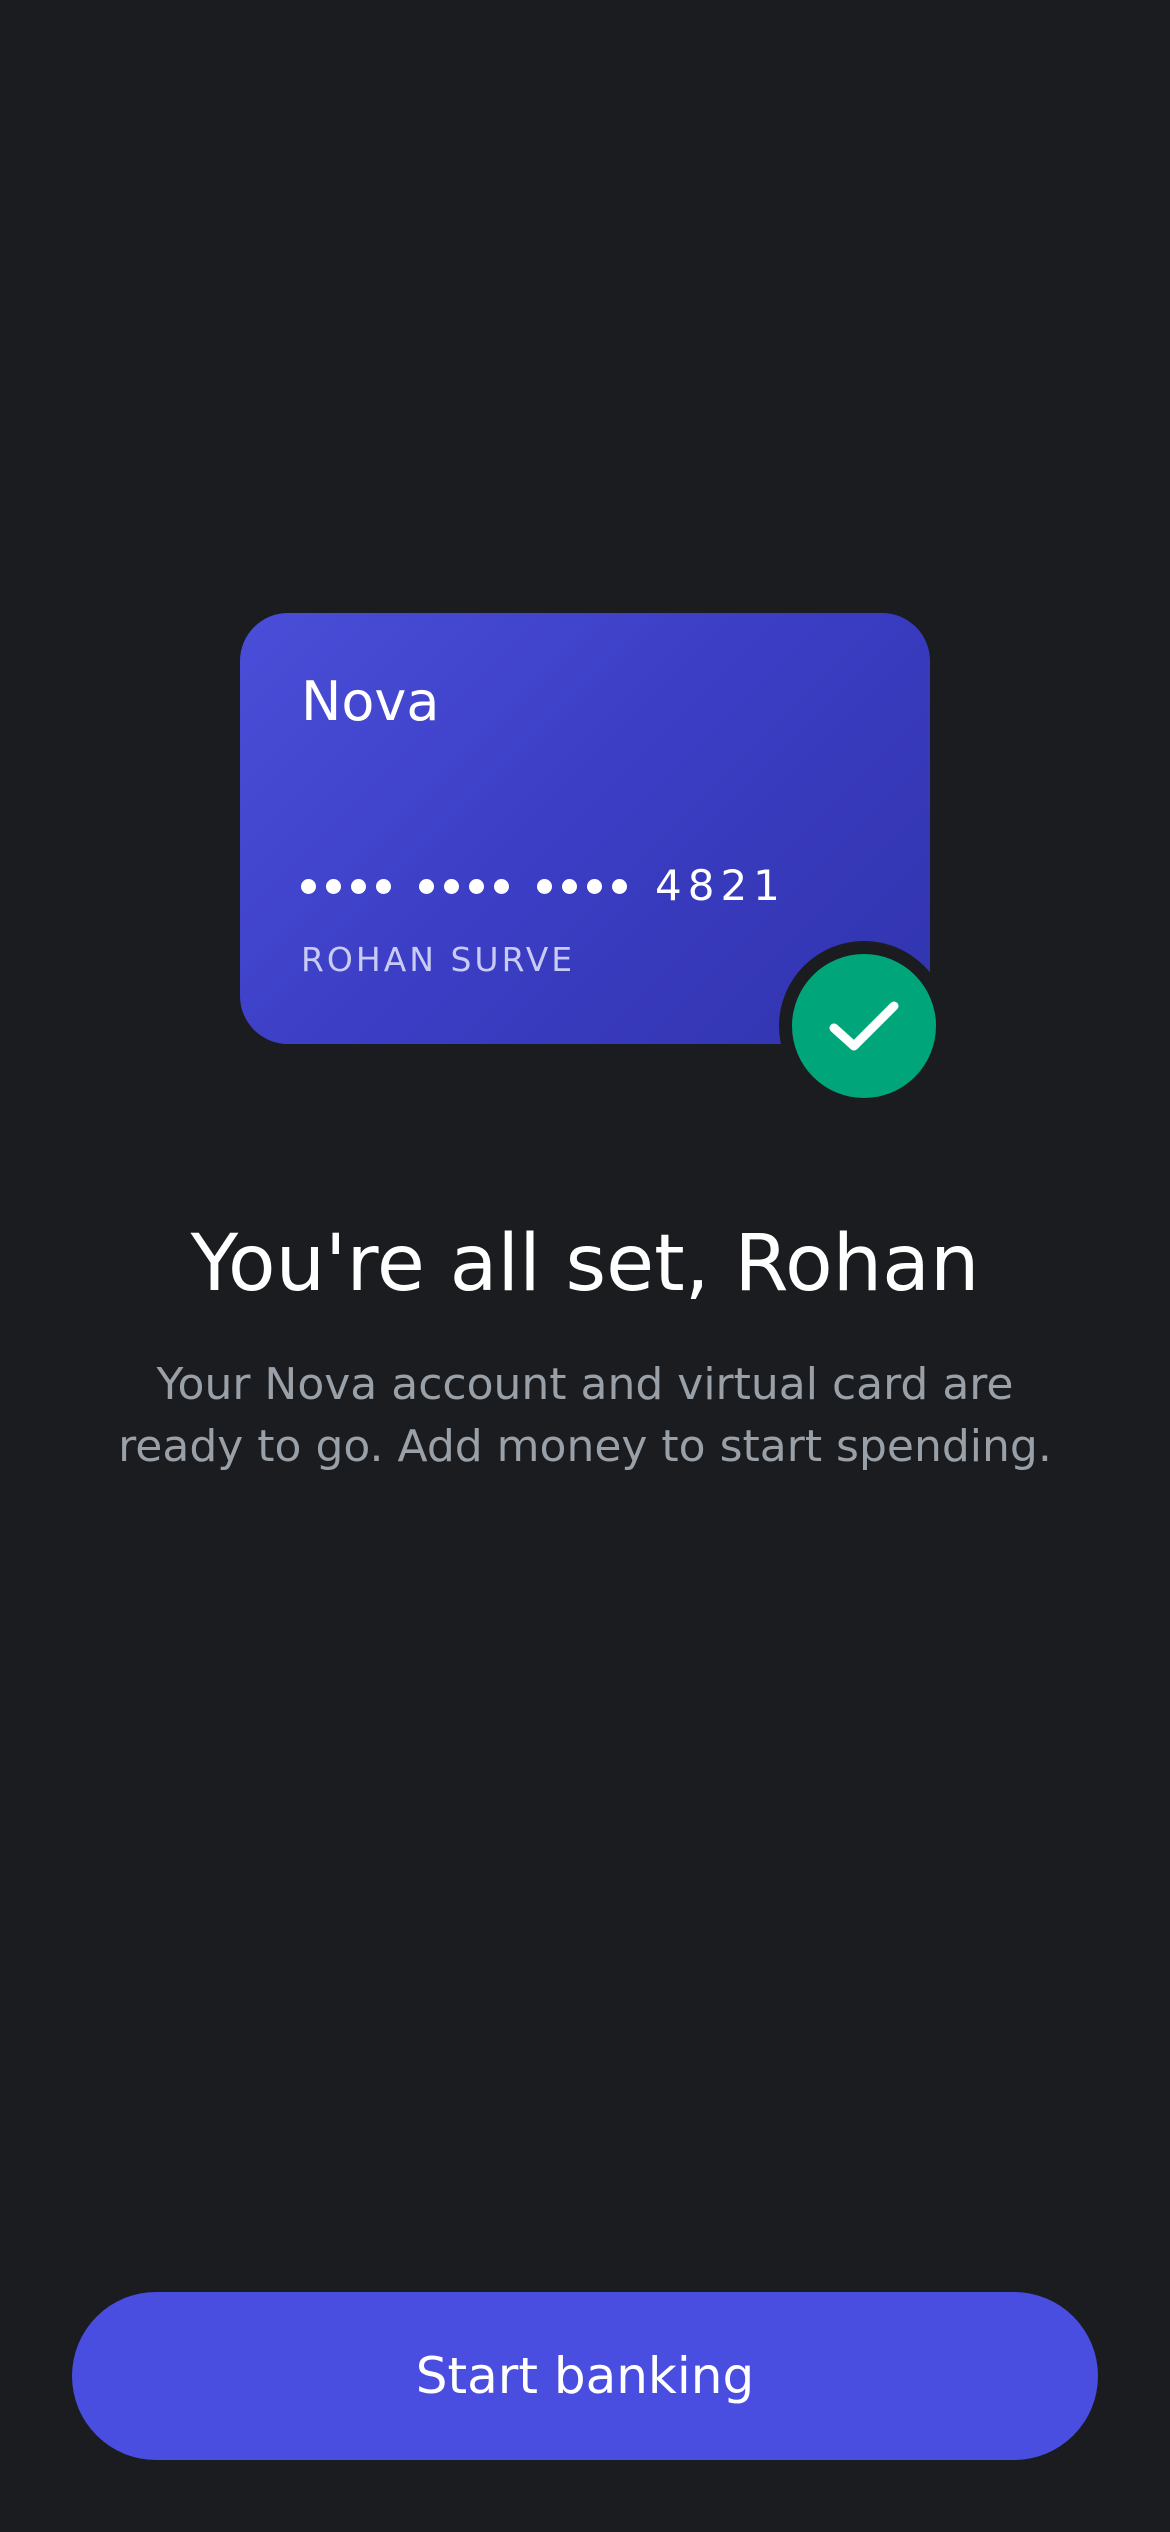 The height and width of the screenshot is (2532, 1170). I want to click on card-brand: Nova, so click(370, 701).